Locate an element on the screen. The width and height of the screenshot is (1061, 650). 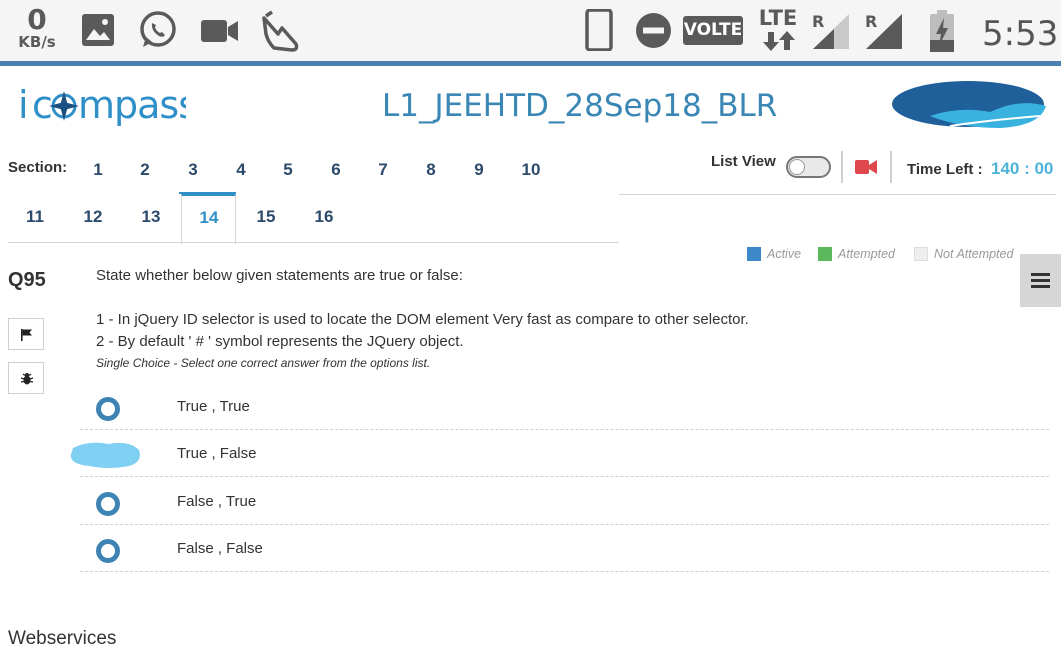
legend-not-attempted: Not Attempted is located at coordinates (963, 254).